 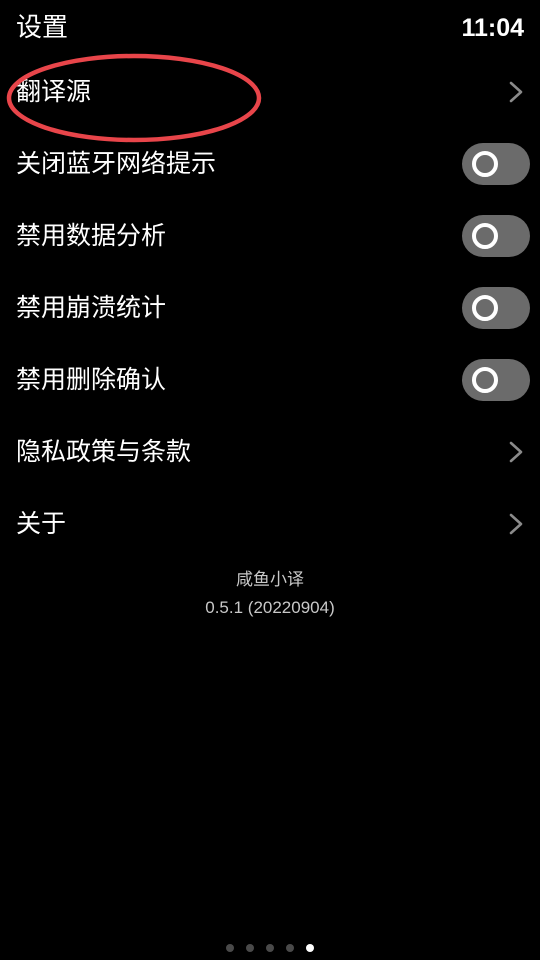 I want to click on settings-item-disable-bluetooth-prompt: 关闭蓝牙网络提示, so click(x=270, y=164).